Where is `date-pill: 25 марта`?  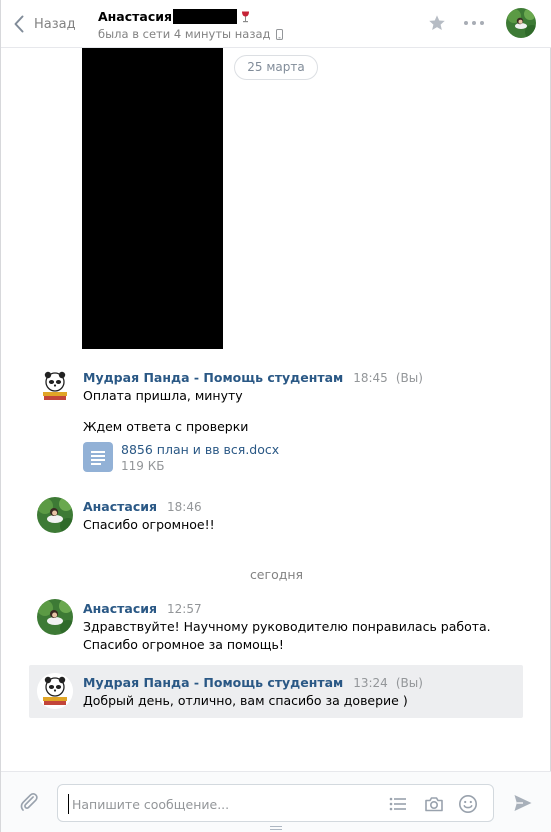 date-pill: 25 марта is located at coordinates (276, 67).